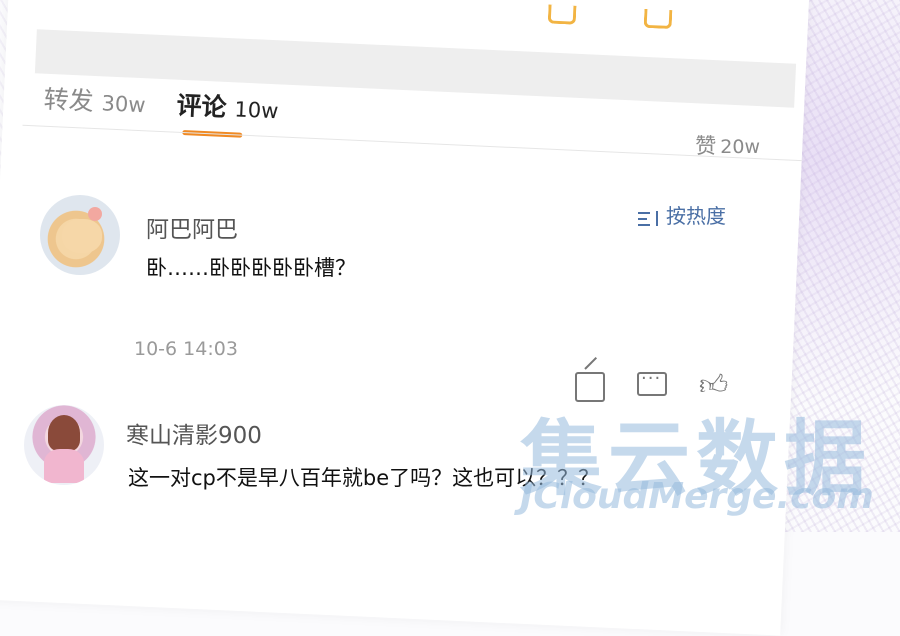 The width and height of the screenshot is (900, 636). Describe the element at coordinates (649, 218) in the screenshot. I see `sort-icon` at that location.